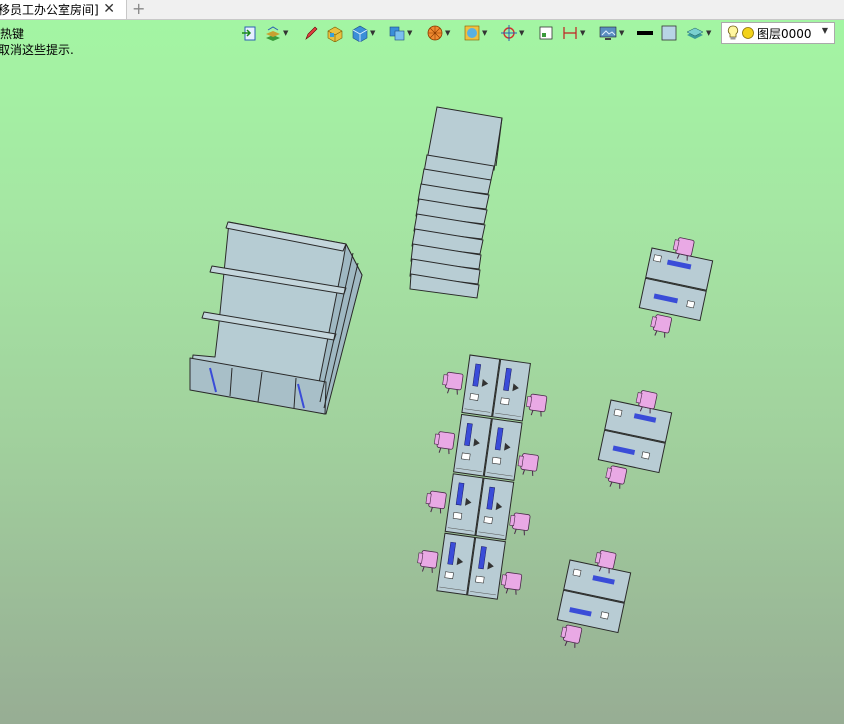 The image size is (844, 724). I want to click on sun-icon, so click(748, 33).